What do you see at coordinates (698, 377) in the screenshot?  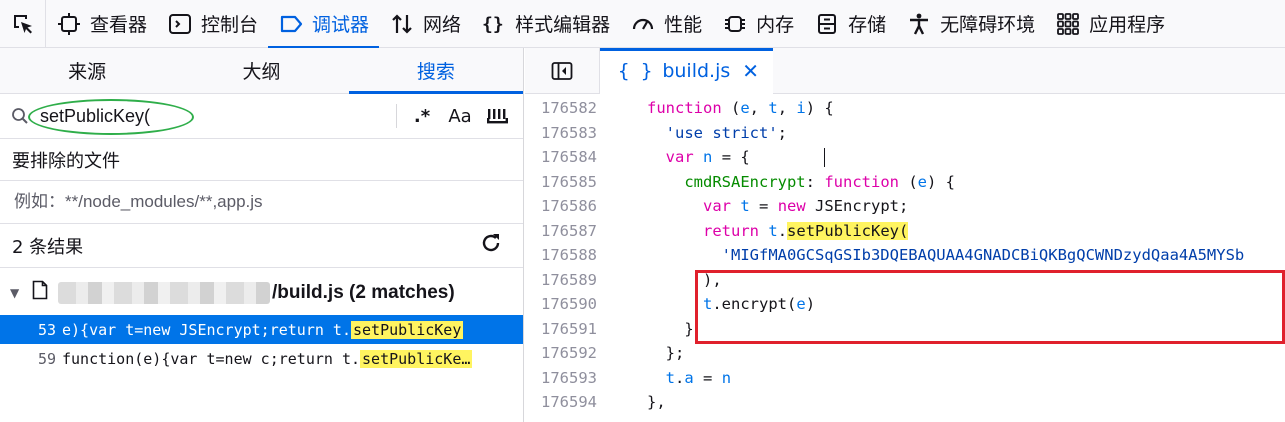 I see `code-text: t.a = n` at bounding box center [698, 377].